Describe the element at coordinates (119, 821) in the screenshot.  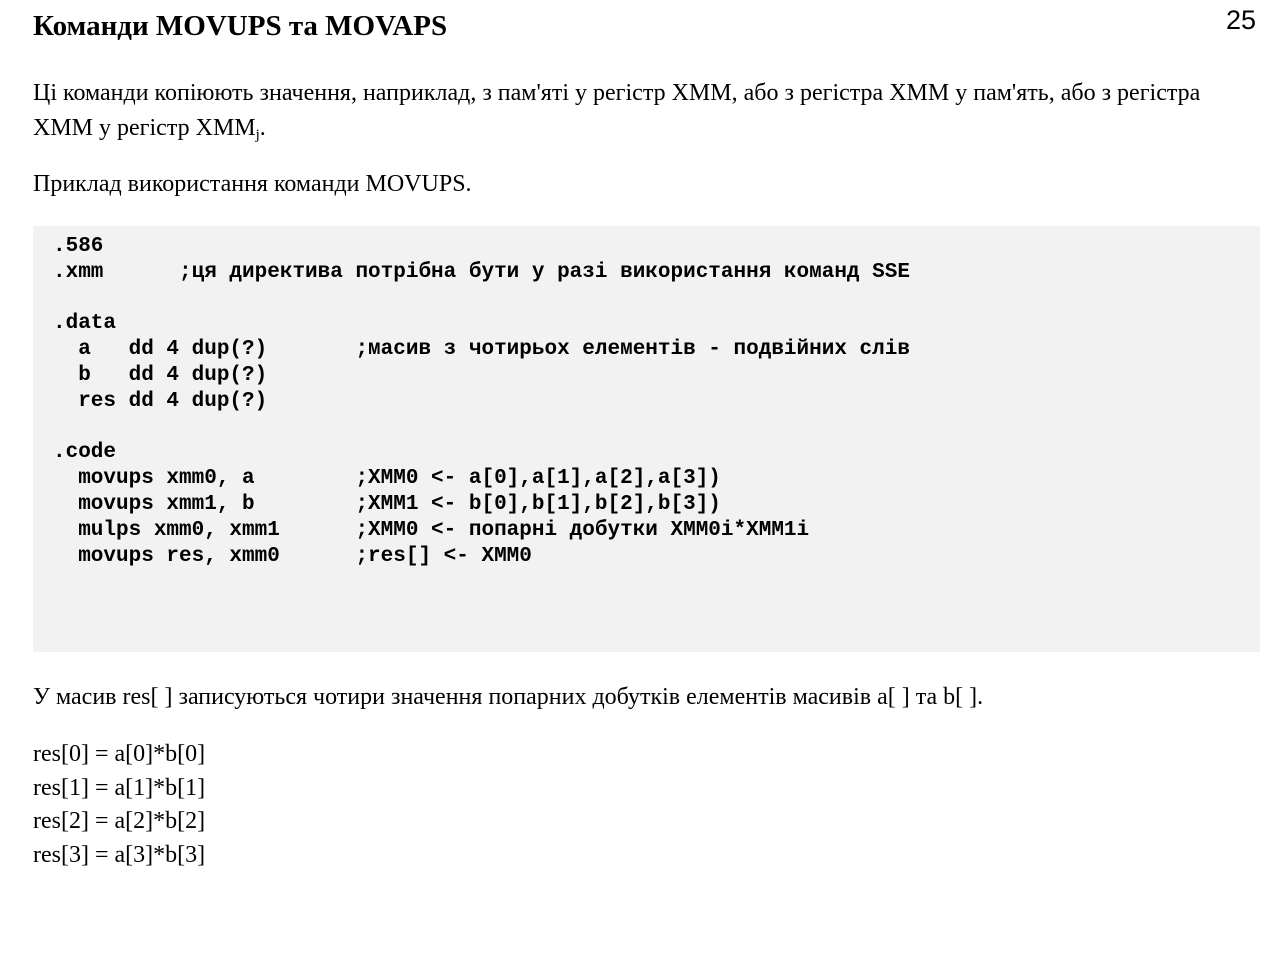
I see `formula-item: res[2] = a[2]*b[2]` at that location.